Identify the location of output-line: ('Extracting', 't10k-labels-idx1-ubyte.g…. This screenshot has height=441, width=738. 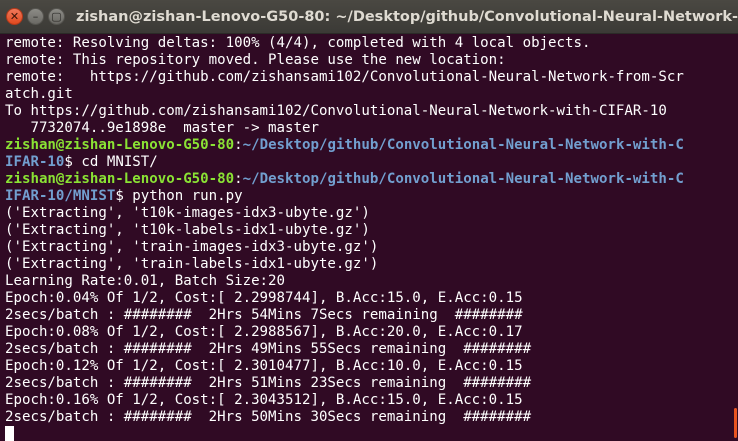
(187, 230).